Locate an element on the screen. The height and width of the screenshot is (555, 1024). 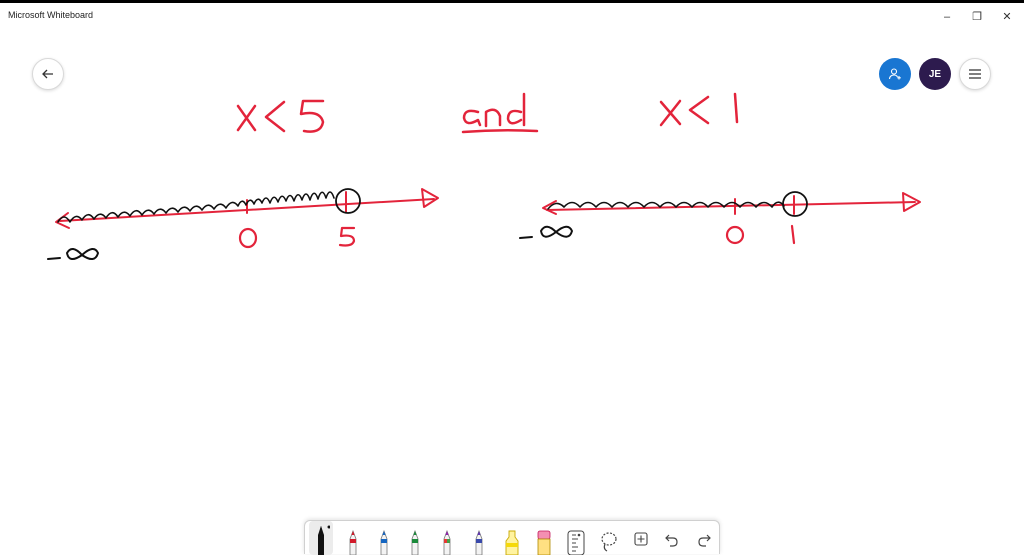
rainbow-pen-tool is located at coordinates (447, 540).